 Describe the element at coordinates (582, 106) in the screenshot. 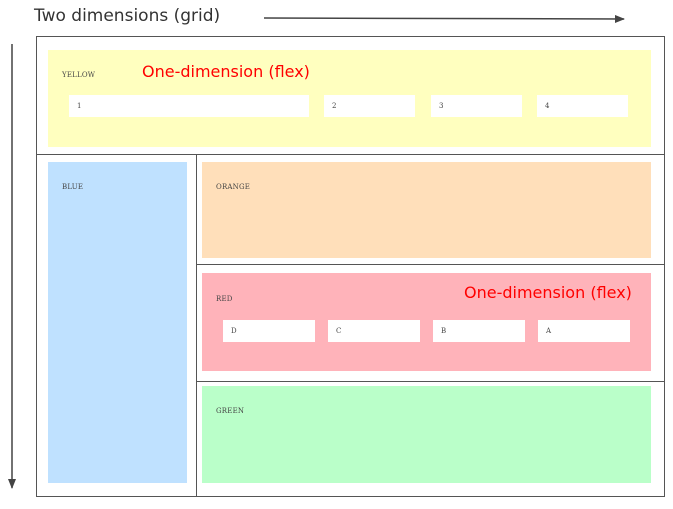

I see `yellow-item-4: 4` at that location.